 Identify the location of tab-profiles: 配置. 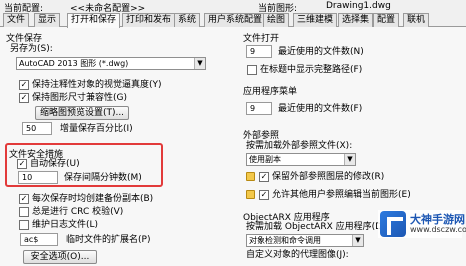
(386, 20).